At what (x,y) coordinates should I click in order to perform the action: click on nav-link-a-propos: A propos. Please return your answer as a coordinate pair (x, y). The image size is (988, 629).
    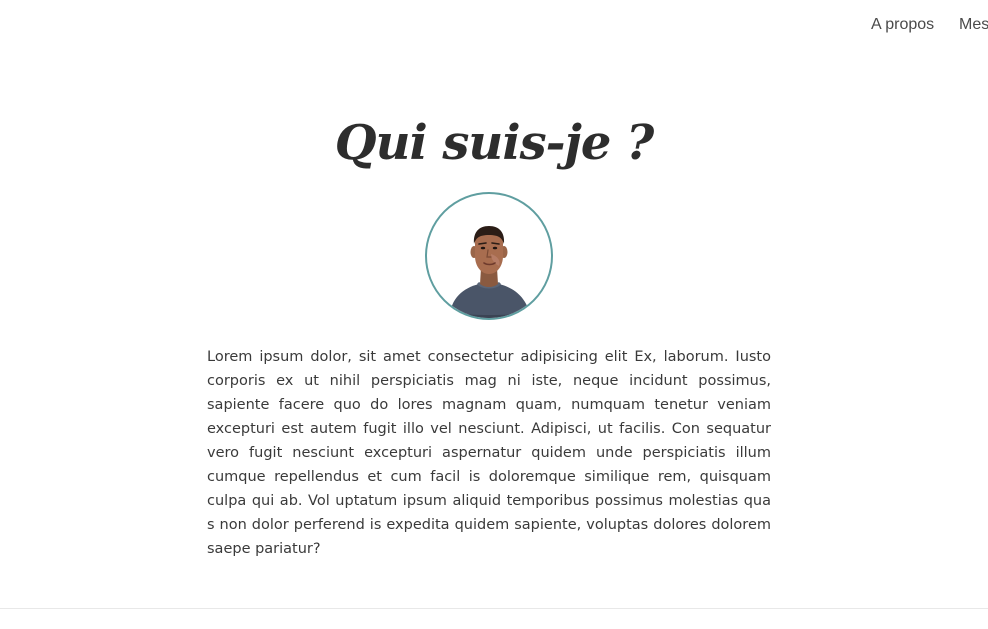
    Looking at the image, I should click on (902, 25).